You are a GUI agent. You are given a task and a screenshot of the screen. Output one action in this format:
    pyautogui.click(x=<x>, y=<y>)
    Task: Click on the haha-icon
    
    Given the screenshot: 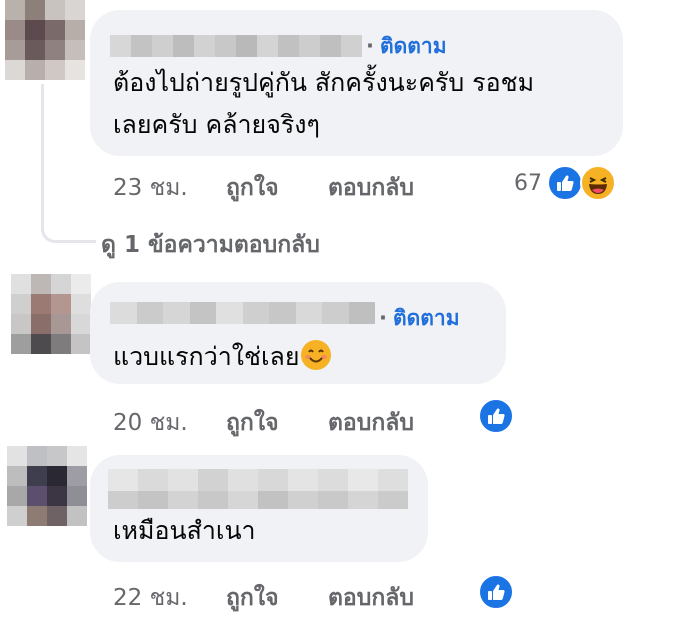 What is the action you would take?
    pyautogui.click(x=598, y=183)
    